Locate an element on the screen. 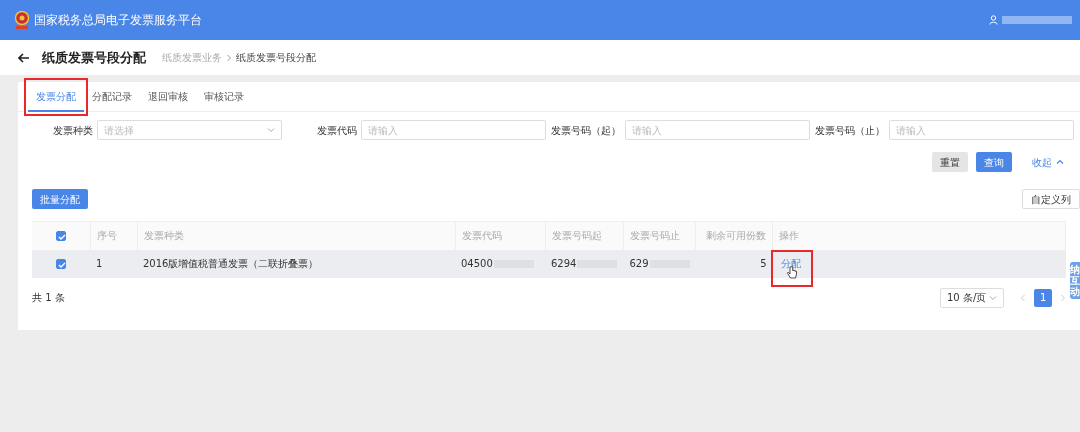  column-header: 发票号码起 is located at coordinates (576, 236).